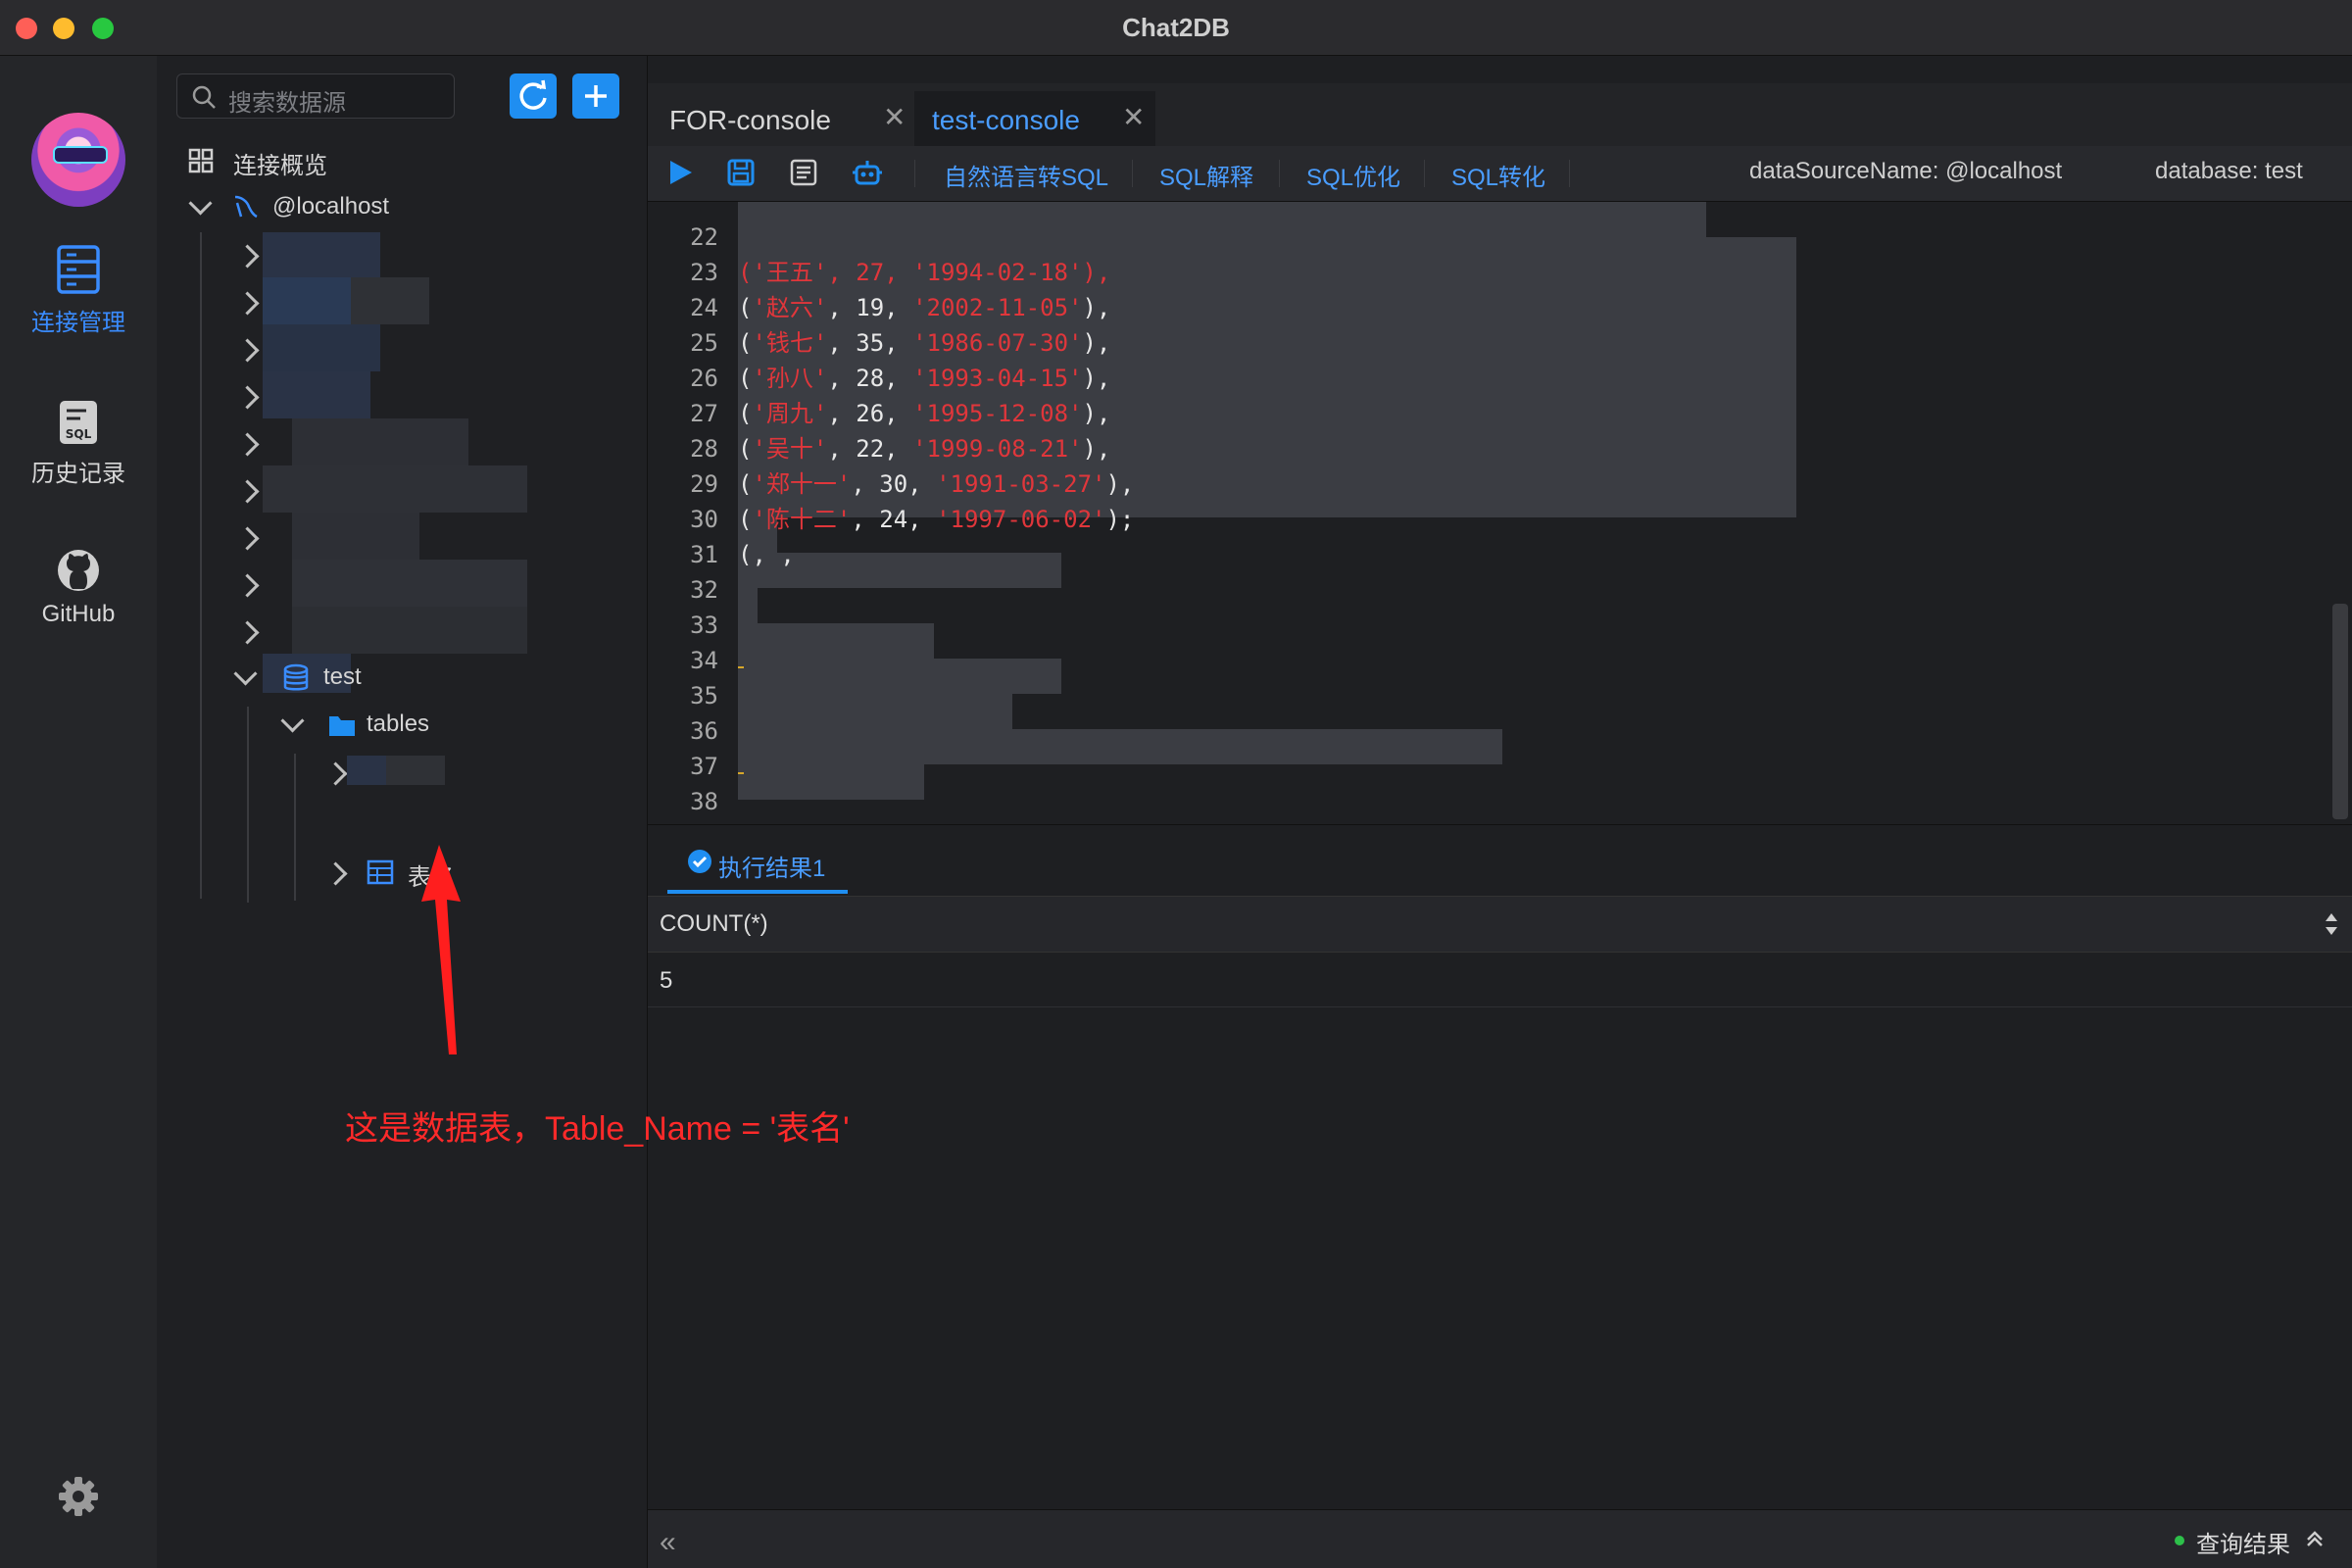 This screenshot has width=2352, height=1568. I want to click on code-line: 23 ('赵六', 19, '2002-11-05'),, so click(879, 270).